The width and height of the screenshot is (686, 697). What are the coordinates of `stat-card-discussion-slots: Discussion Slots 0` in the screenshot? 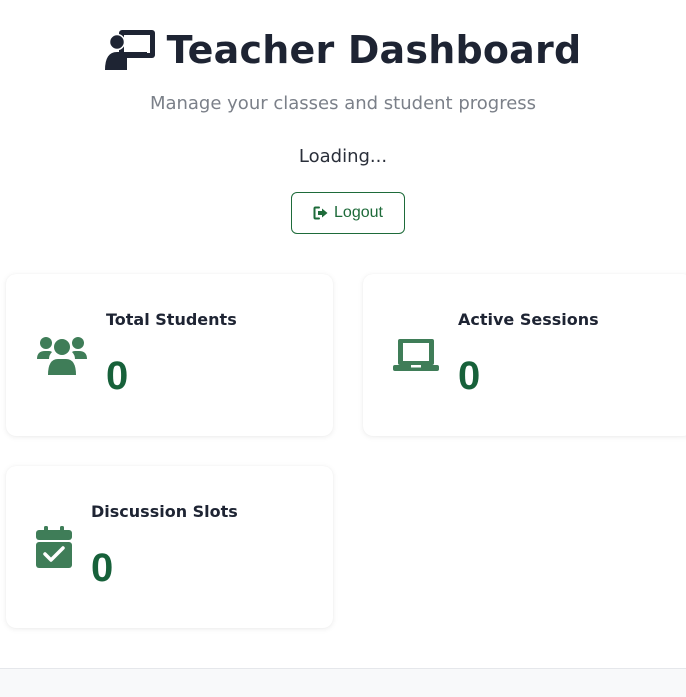 It's located at (169, 547).